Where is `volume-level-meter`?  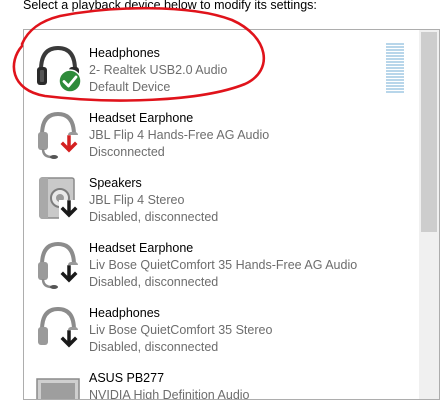
volume-level-meter is located at coordinates (395, 68).